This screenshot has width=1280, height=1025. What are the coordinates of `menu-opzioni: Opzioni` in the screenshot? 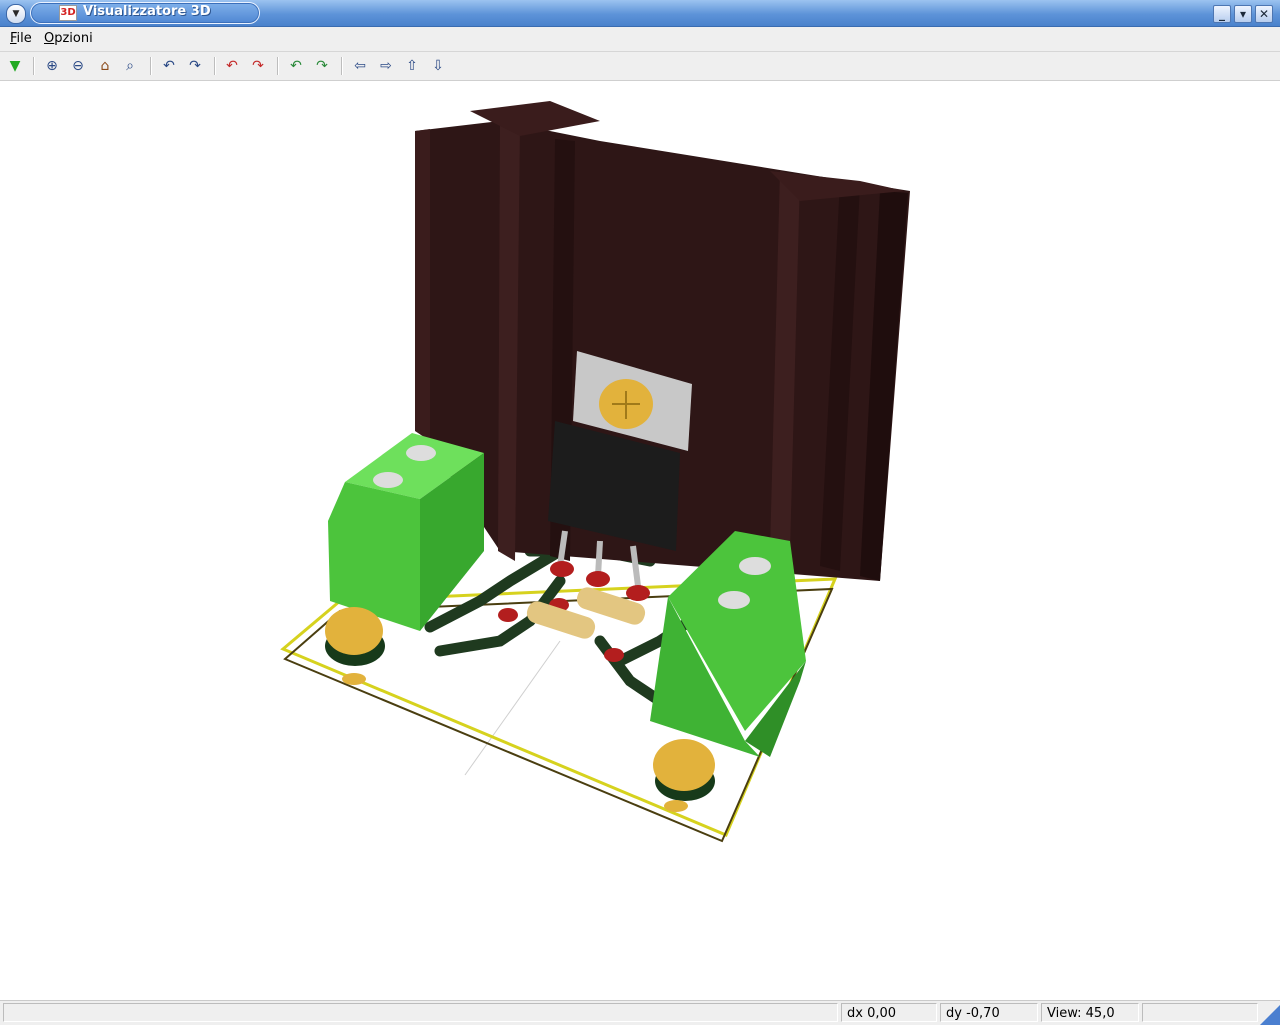 It's located at (68, 38).